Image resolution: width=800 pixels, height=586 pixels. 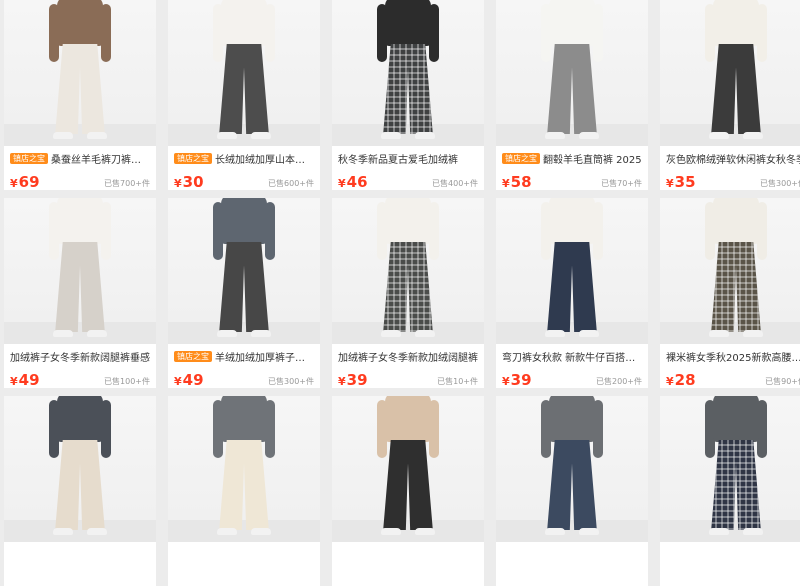 I want to click on product-title-row: 裸米裤女季秋2025新款高腰显瘦, so click(x=733, y=356).